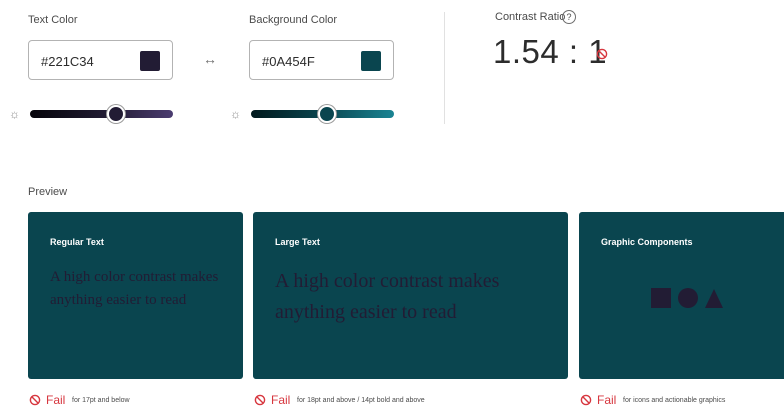 Image resolution: width=784 pixels, height=407 pixels. Describe the element at coordinates (210, 59) in the screenshot. I see `swap-arrows-icon: ↔` at that location.